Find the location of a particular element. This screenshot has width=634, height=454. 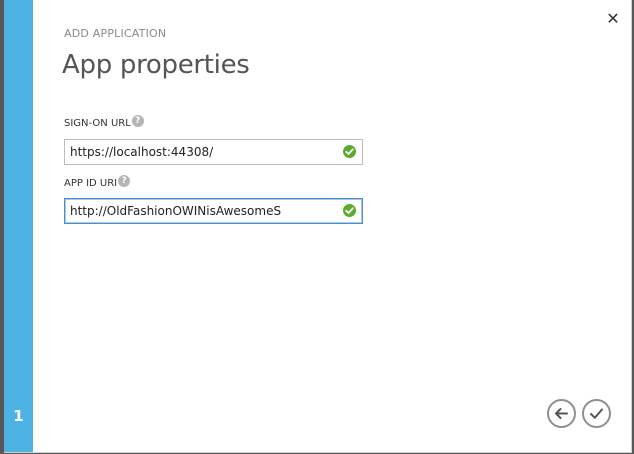

sign-on-url-field is located at coordinates (213, 152).